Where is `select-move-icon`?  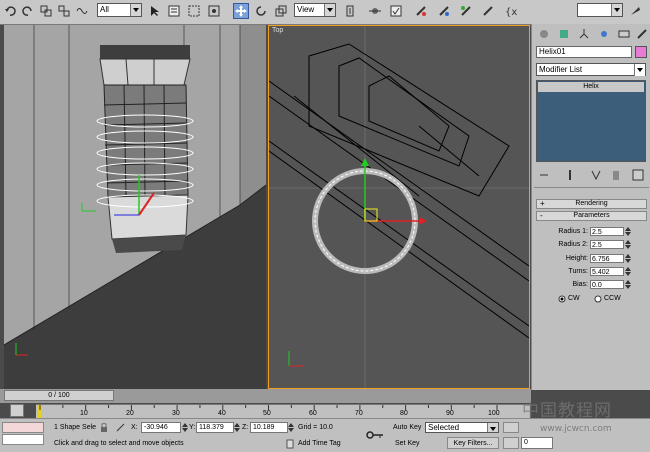
select-move-icon is located at coordinates (241, 11).